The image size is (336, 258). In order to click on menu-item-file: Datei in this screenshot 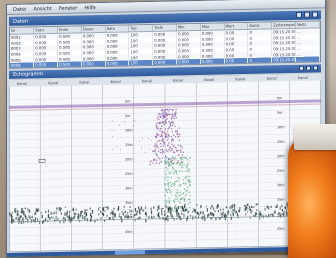, I will do `click(19, 9)`.